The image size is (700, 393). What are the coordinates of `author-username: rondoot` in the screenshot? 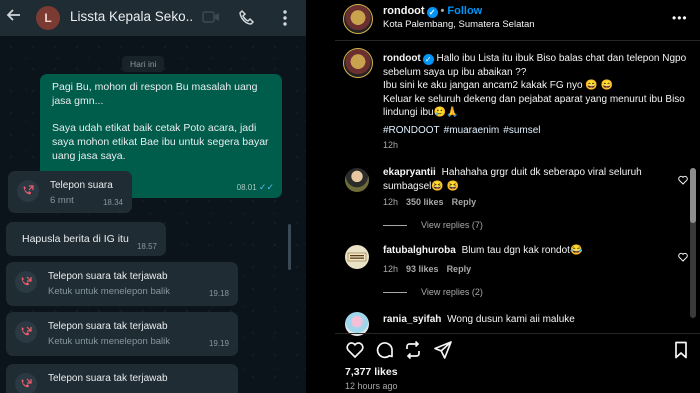 It's located at (404, 11).